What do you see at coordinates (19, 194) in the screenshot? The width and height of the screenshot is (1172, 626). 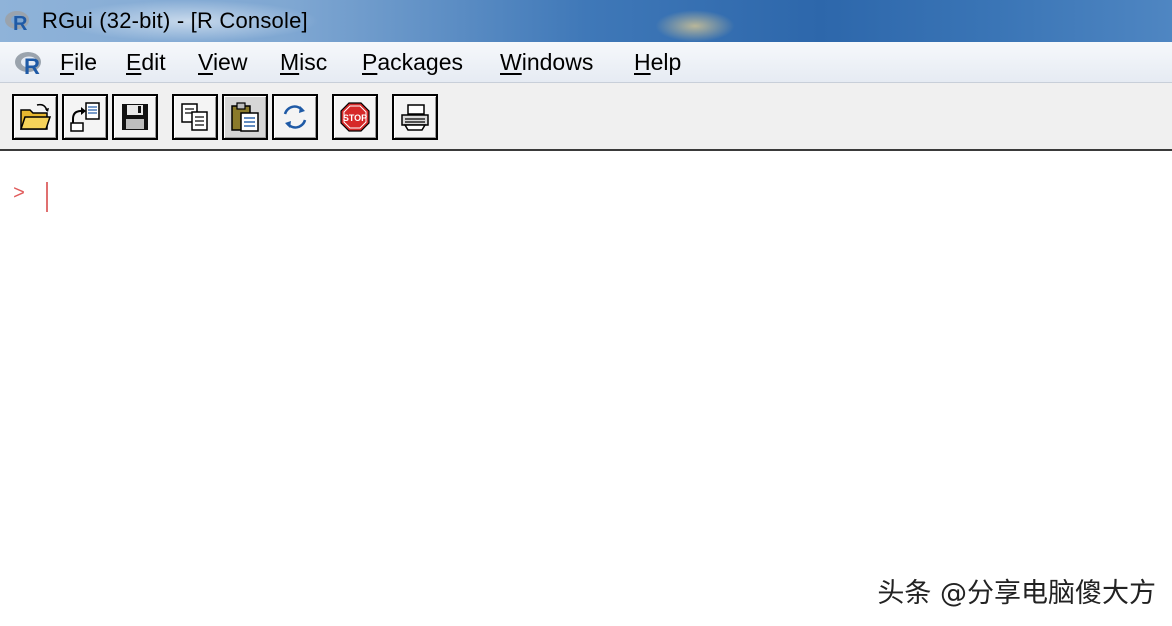 I see `console-prompt: >` at bounding box center [19, 194].